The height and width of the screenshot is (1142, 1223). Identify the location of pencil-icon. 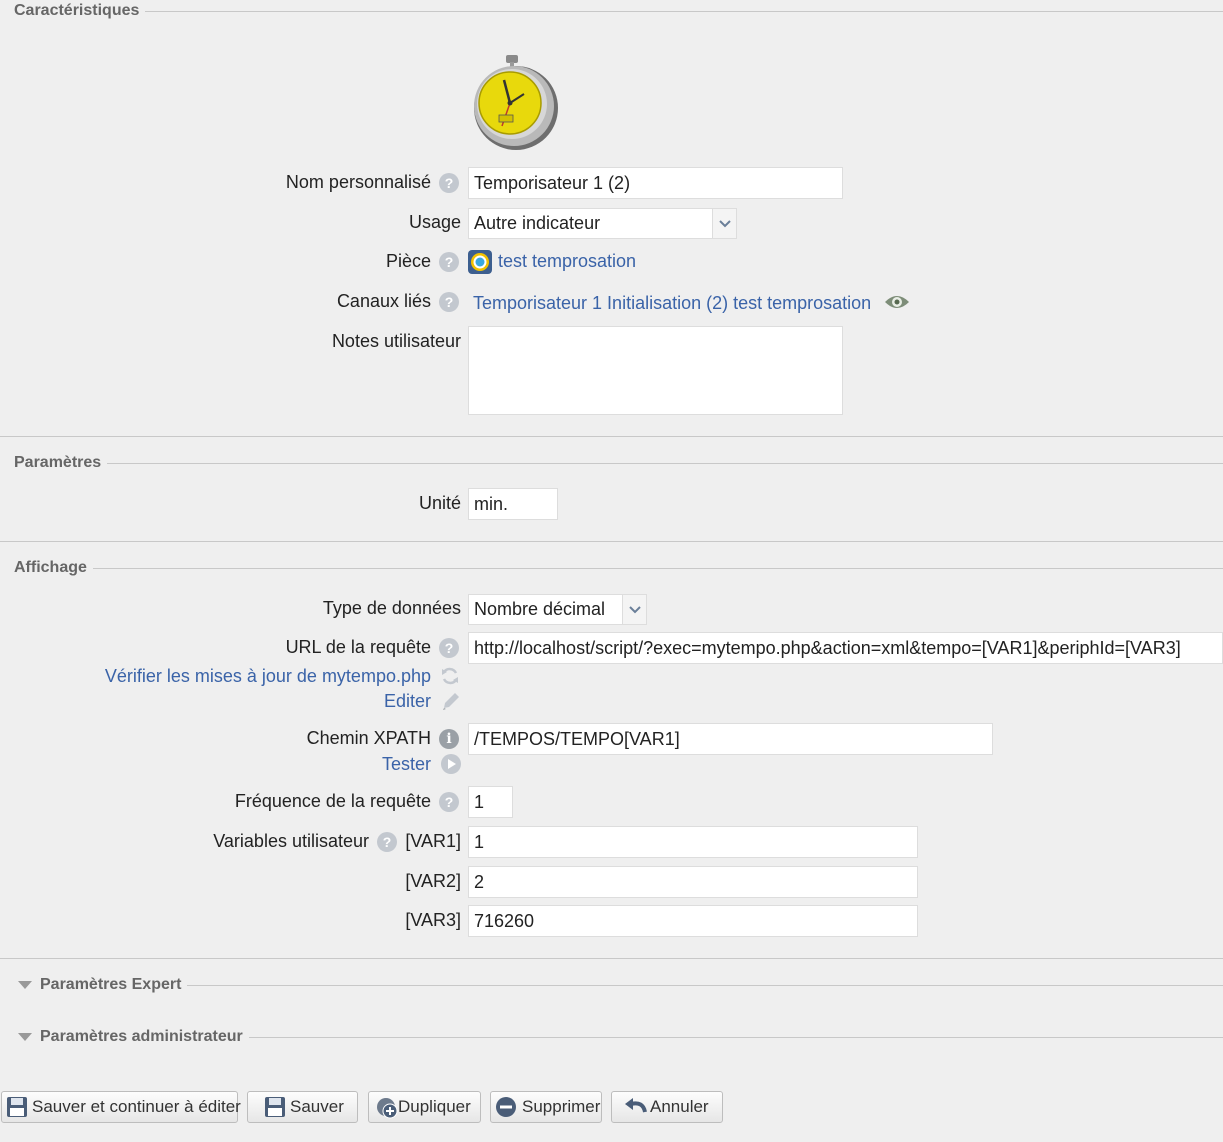
(451, 701).